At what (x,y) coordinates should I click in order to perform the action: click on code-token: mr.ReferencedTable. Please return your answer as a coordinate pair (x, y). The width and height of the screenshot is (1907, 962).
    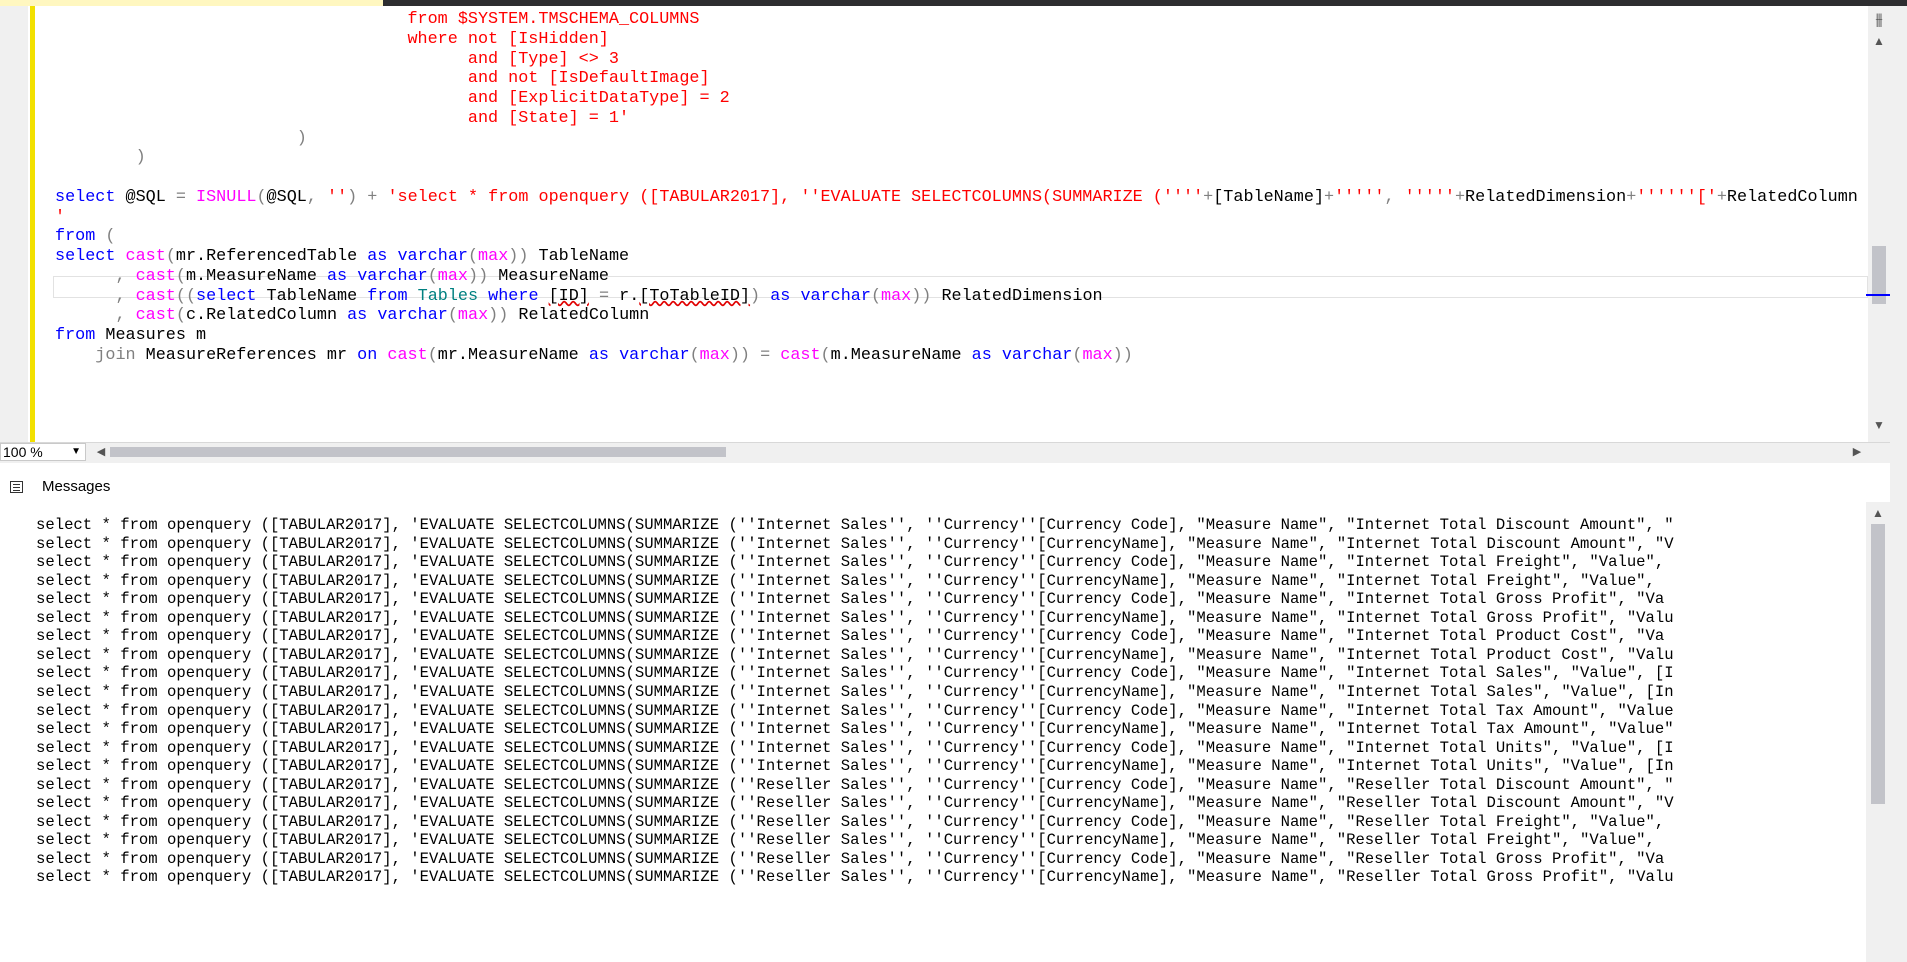
    Looking at the image, I should click on (271, 256).